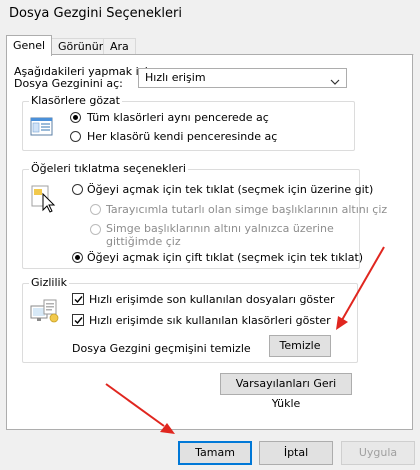 The height and width of the screenshot is (470, 420). What do you see at coordinates (378, 453) in the screenshot?
I see `apply-button: Uygula` at bounding box center [378, 453].